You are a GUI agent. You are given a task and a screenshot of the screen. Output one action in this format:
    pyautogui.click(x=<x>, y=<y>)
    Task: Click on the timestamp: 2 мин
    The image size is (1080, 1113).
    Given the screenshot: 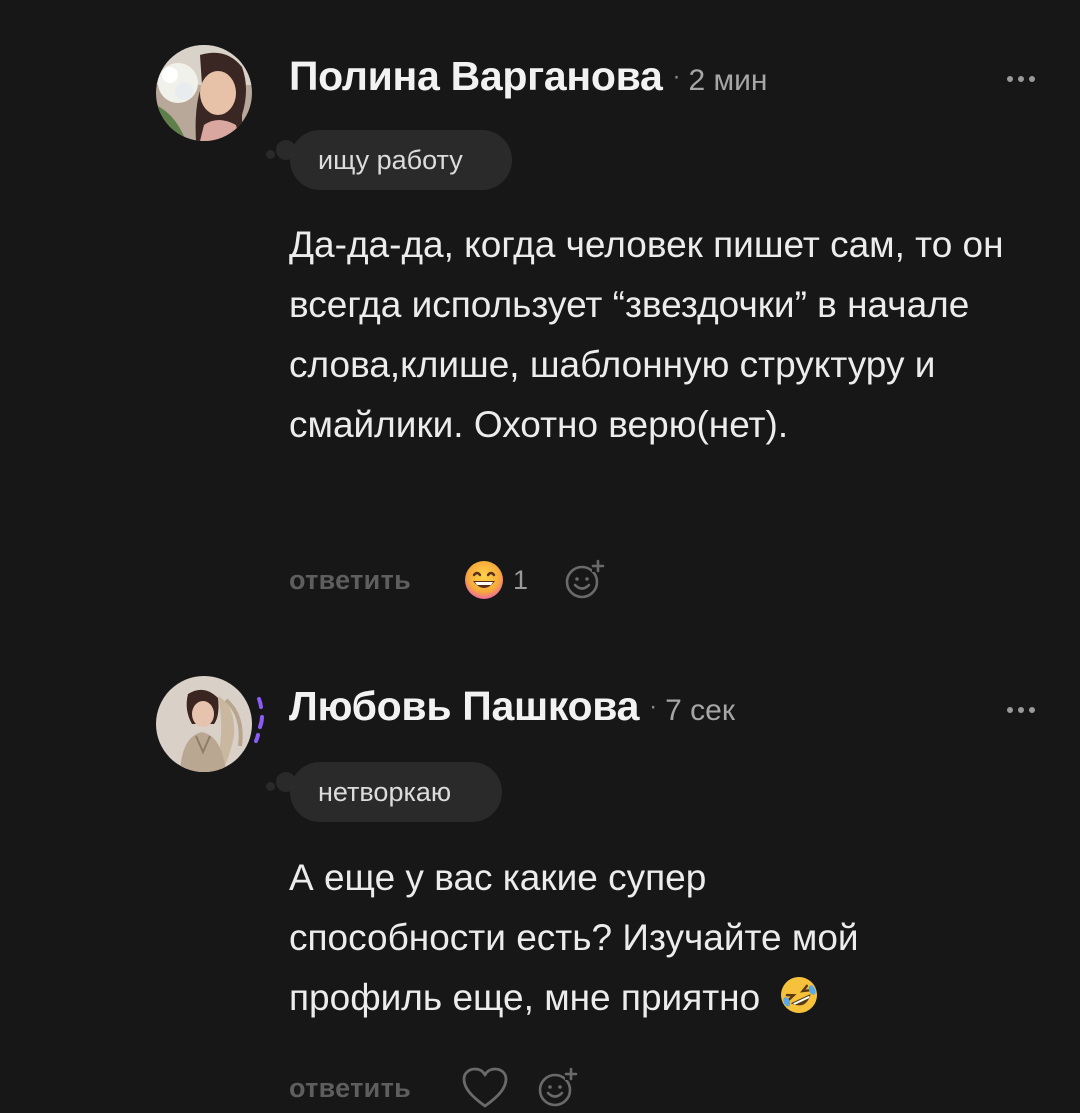 What is the action you would take?
    pyautogui.click(x=728, y=80)
    